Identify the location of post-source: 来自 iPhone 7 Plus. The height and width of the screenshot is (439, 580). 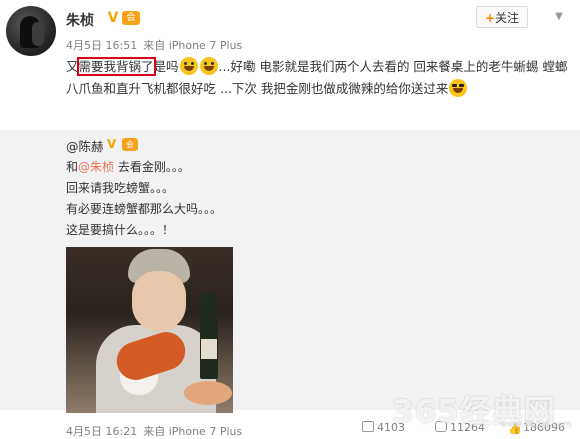
(193, 45).